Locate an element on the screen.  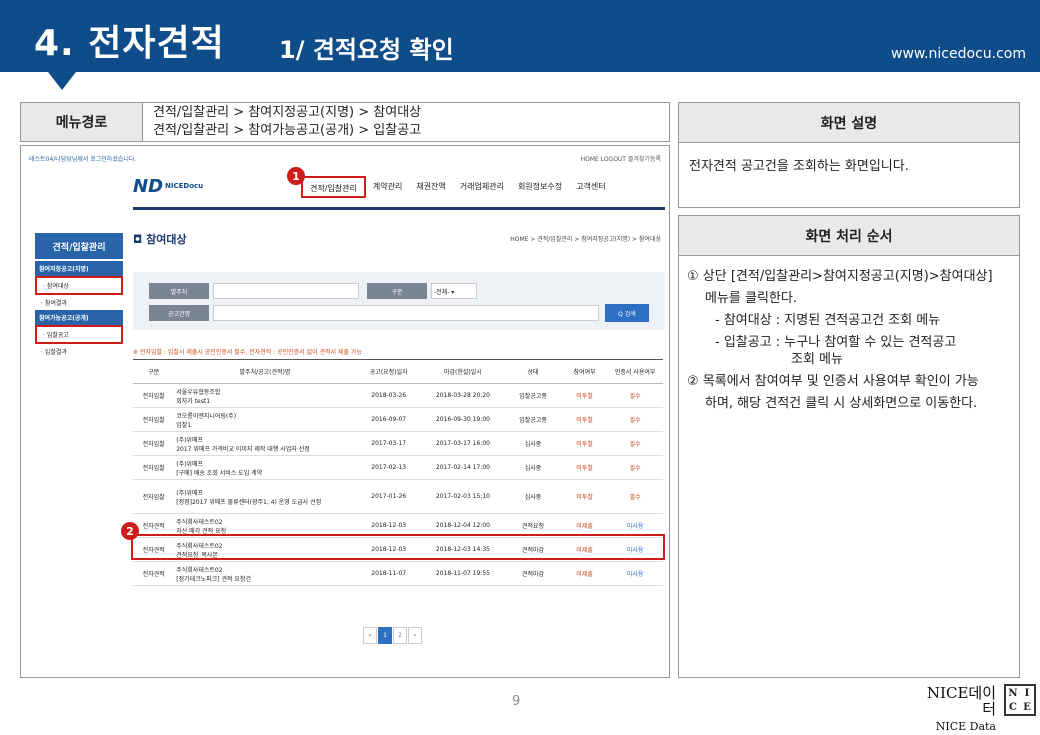
pager-page-1: 1 is located at coordinates (385, 635).